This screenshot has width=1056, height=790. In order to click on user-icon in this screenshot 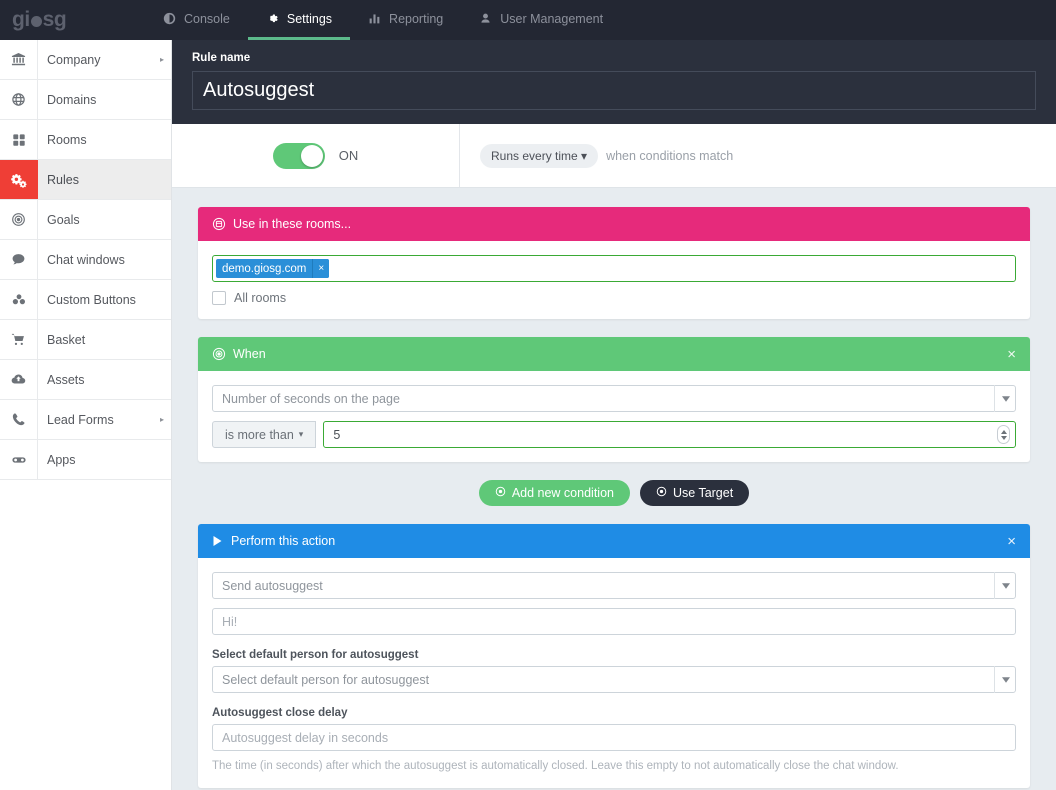, I will do `click(485, 18)`.